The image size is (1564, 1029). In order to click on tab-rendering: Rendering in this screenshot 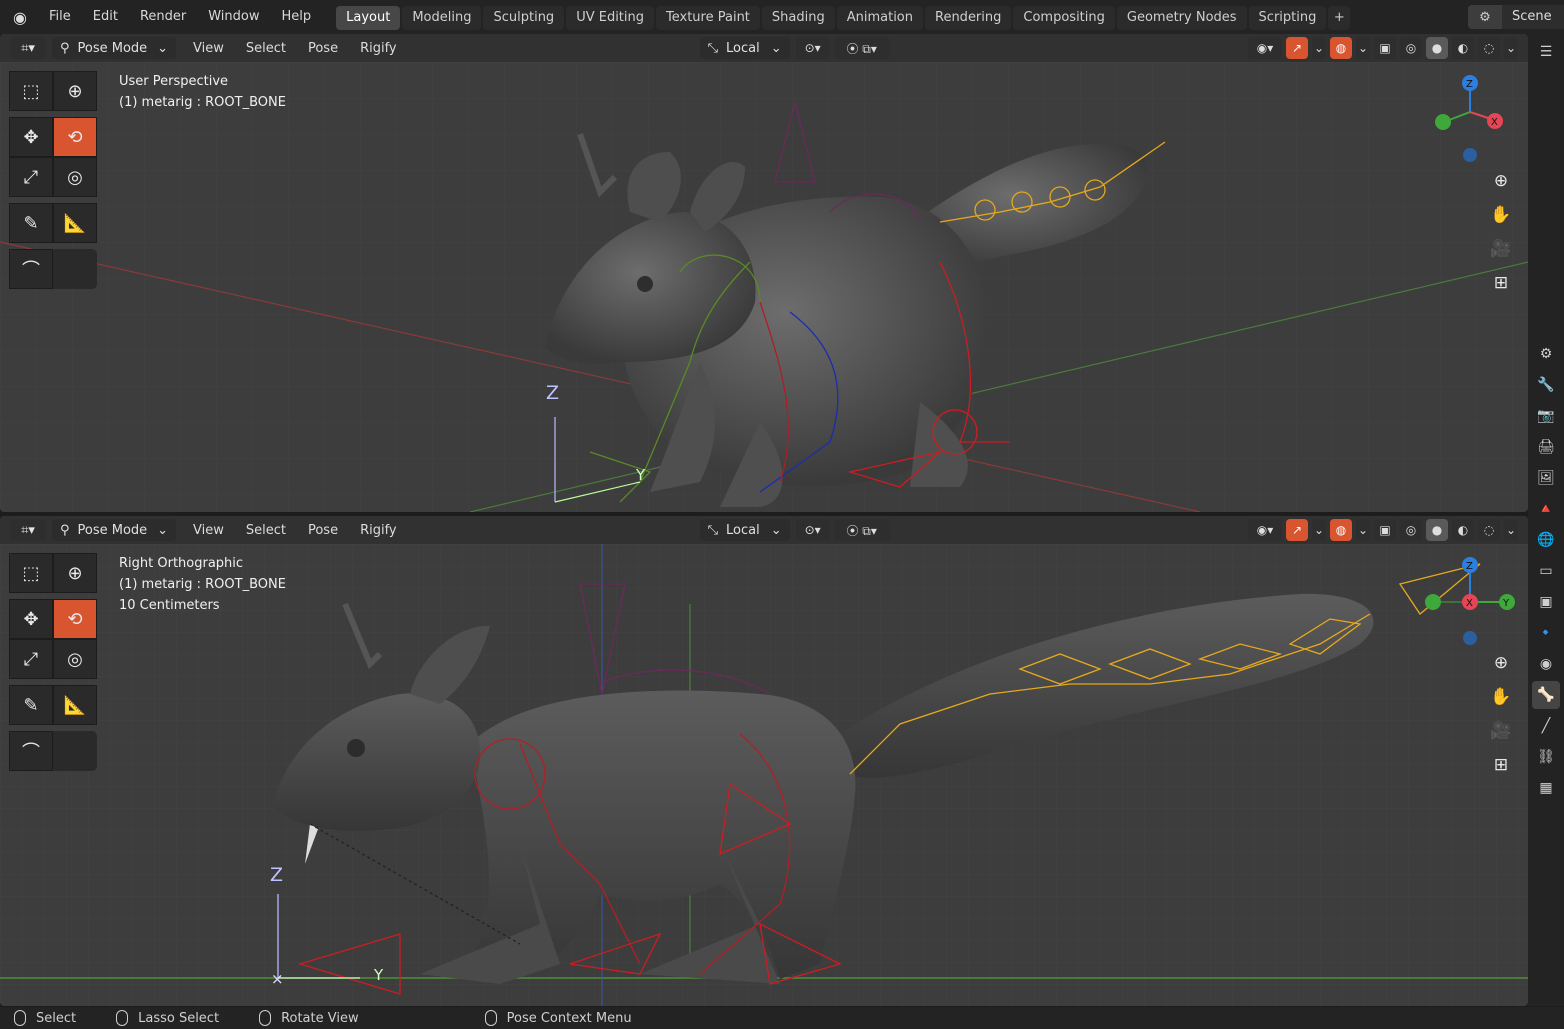, I will do `click(968, 18)`.